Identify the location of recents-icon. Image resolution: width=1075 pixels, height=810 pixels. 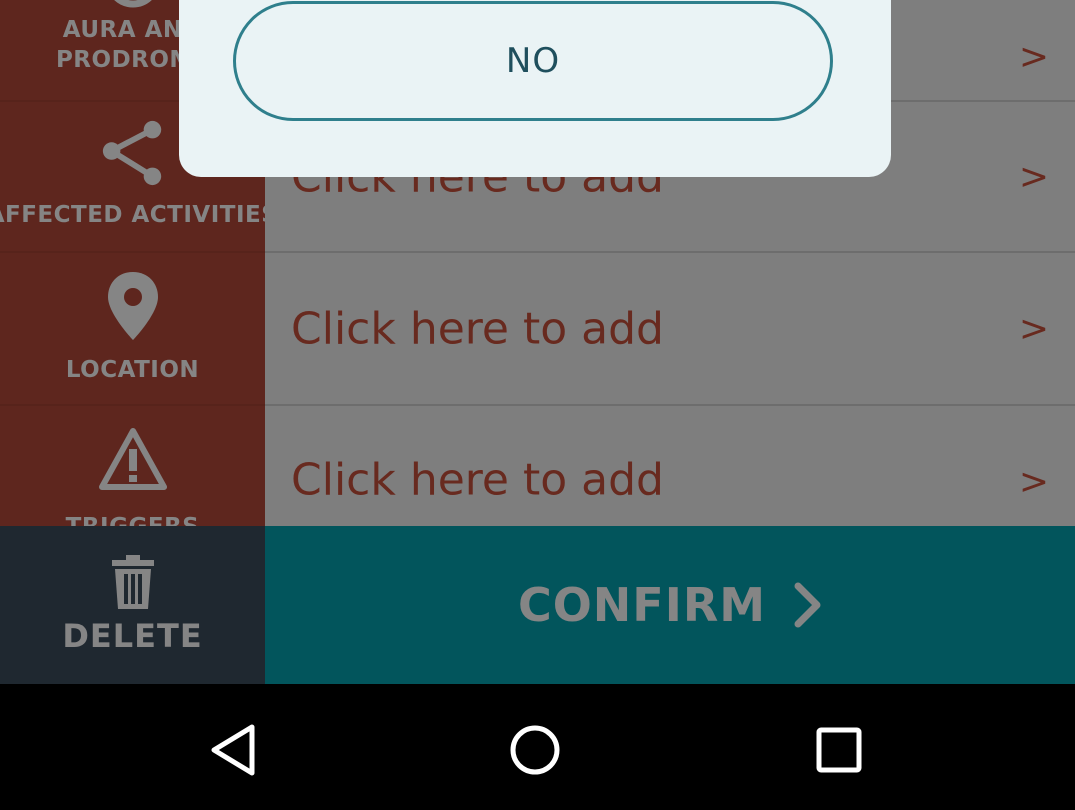
(839, 750).